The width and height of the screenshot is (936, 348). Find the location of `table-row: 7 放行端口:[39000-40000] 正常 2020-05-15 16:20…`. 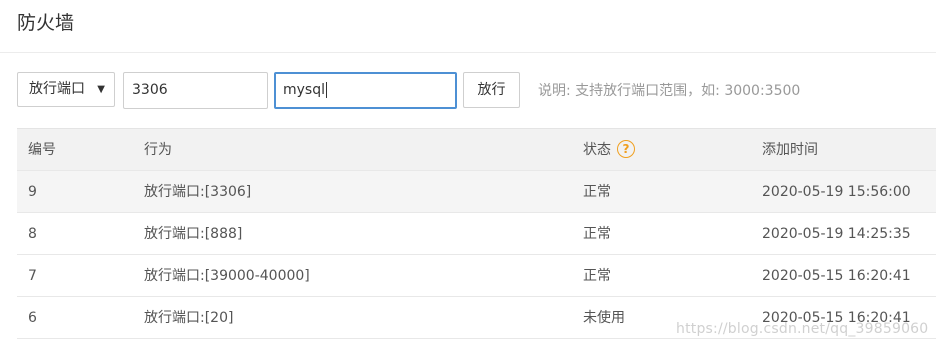

table-row: 7 放行端口:[39000-40000] 正常 2020-05-15 16:20… is located at coordinates (476, 276).